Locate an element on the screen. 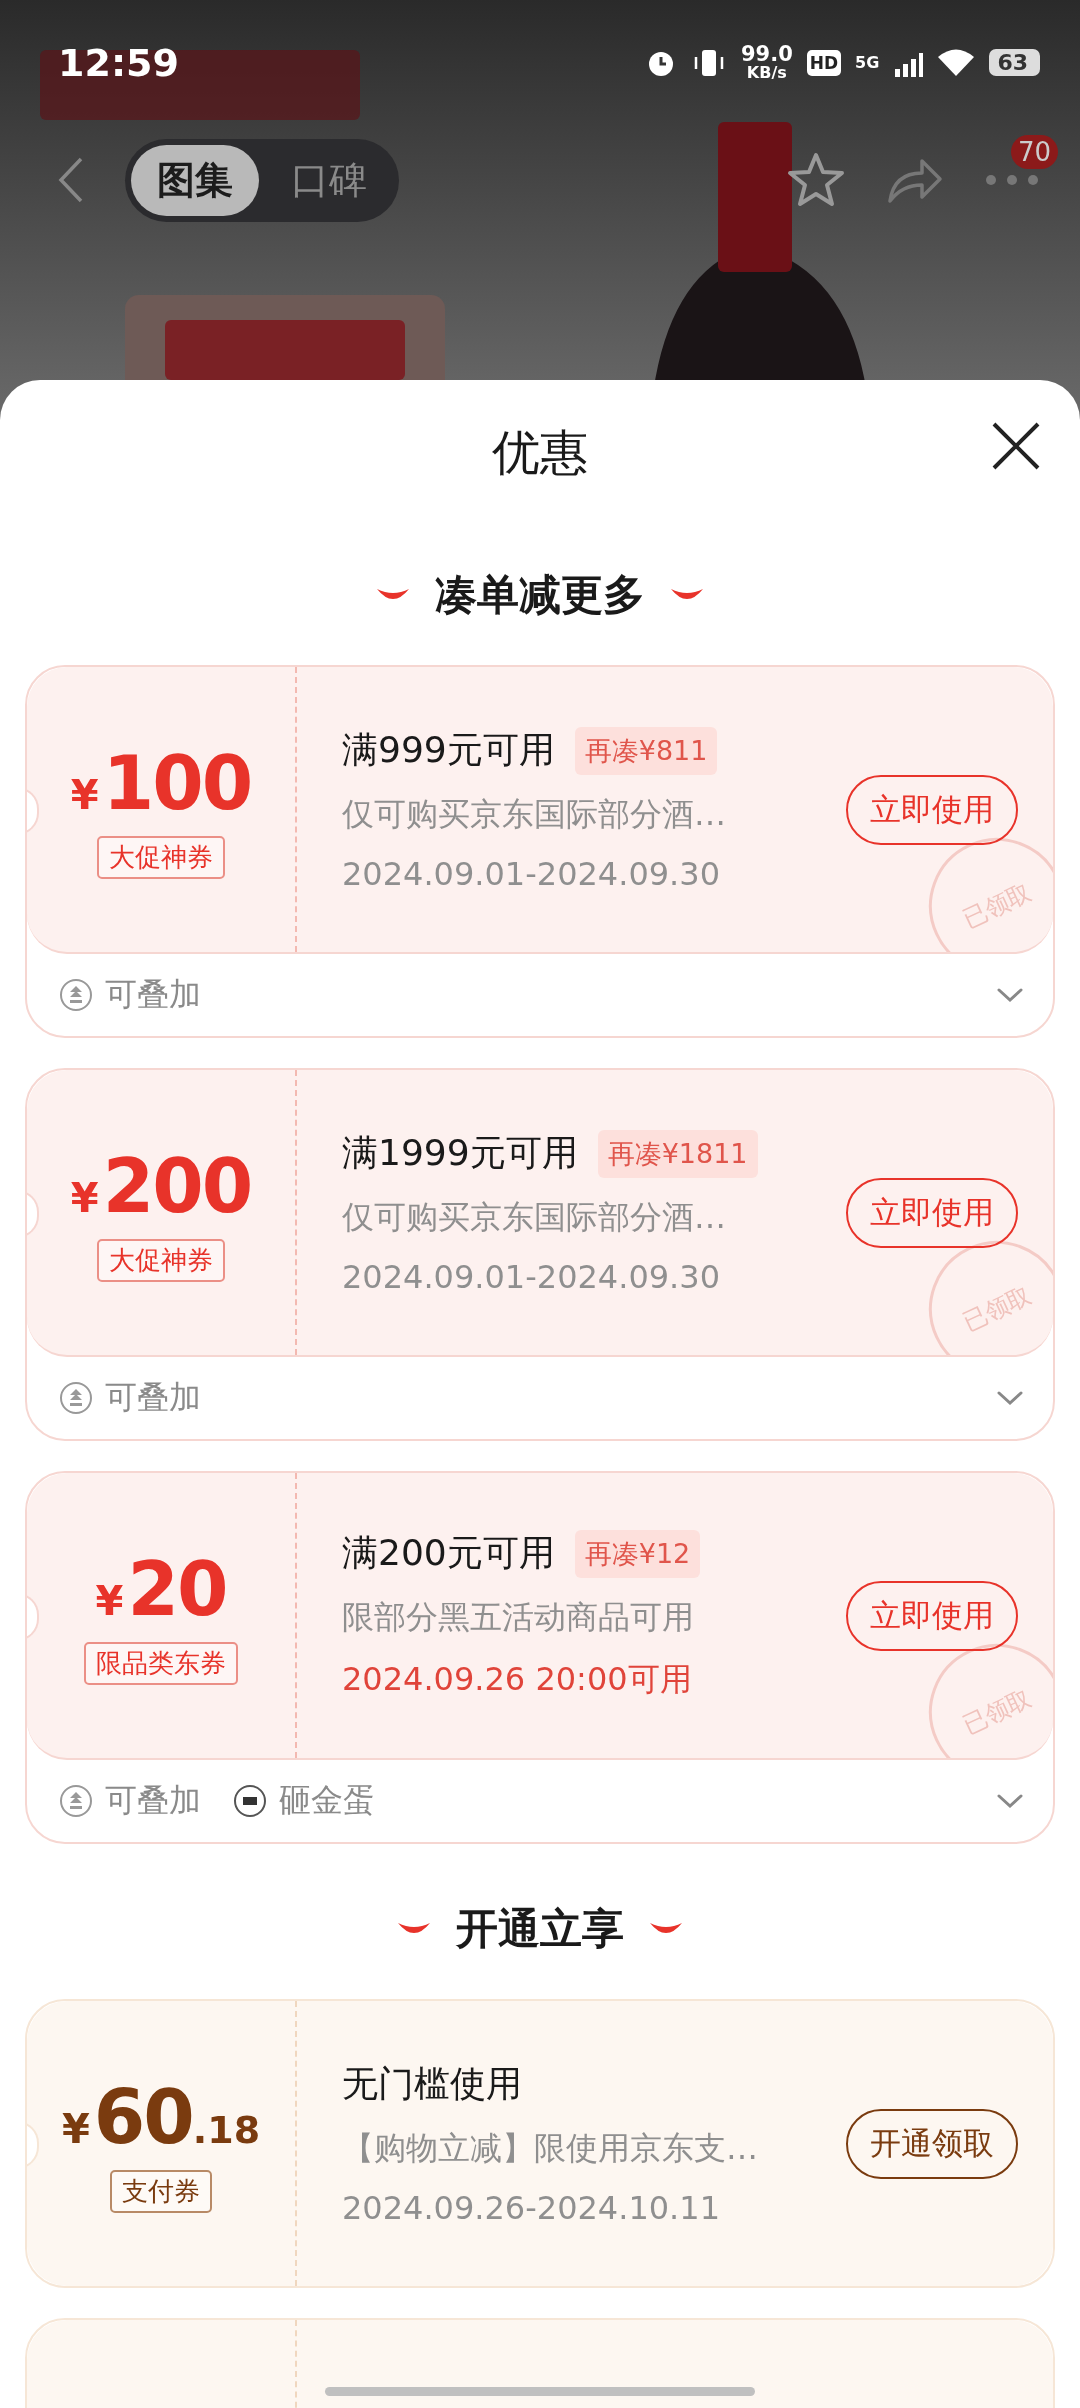  coupon-condition: 无门槛使用 is located at coordinates (432, 2084).